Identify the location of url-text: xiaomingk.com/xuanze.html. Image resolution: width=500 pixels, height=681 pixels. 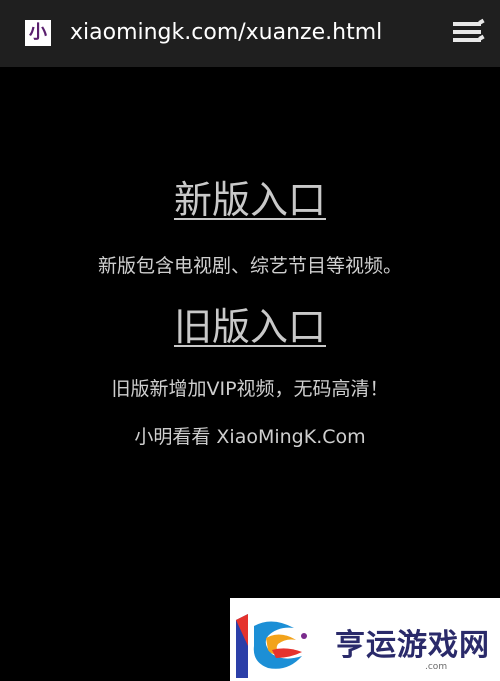
(226, 33).